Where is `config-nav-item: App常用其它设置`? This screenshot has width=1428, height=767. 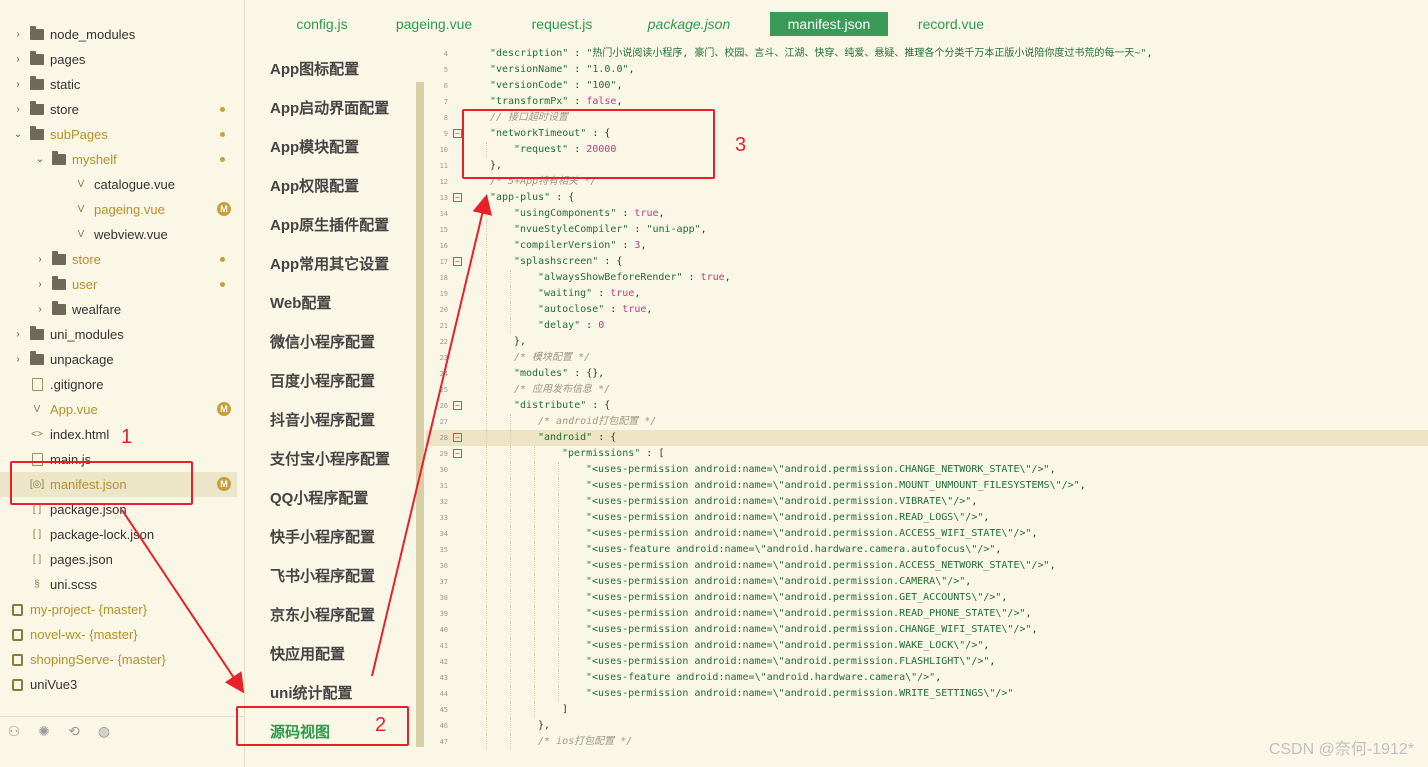 config-nav-item: App常用其它设置 is located at coordinates (329, 263).